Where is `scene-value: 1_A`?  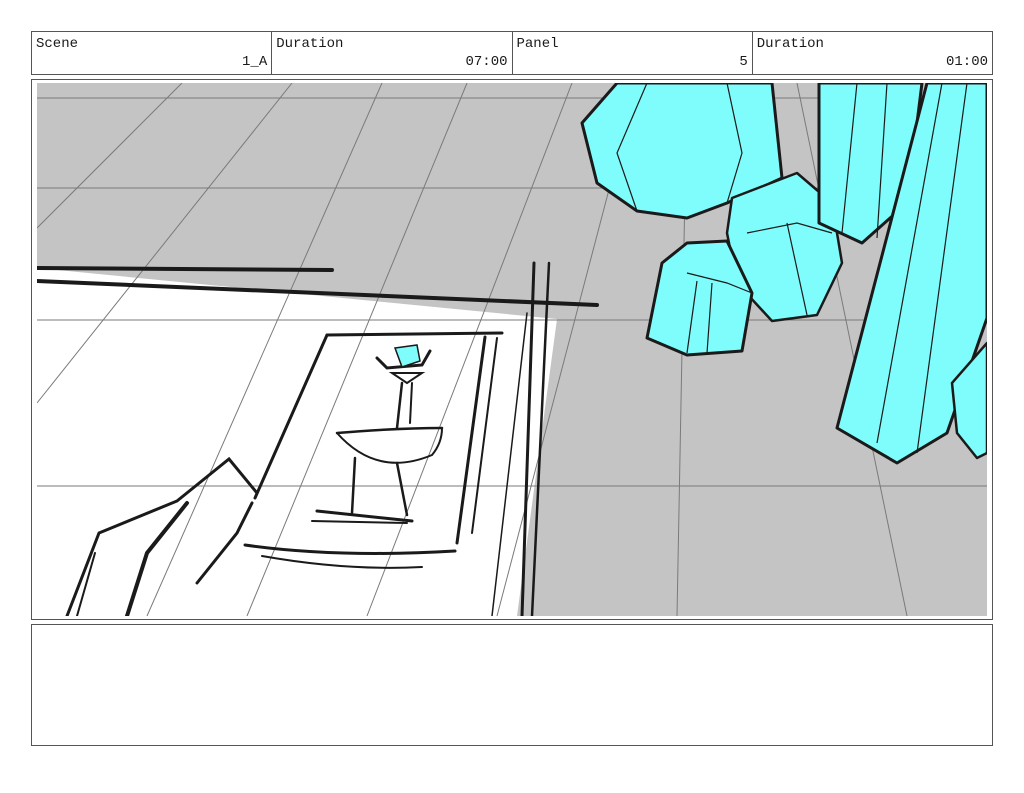 scene-value: 1_A is located at coordinates (255, 62).